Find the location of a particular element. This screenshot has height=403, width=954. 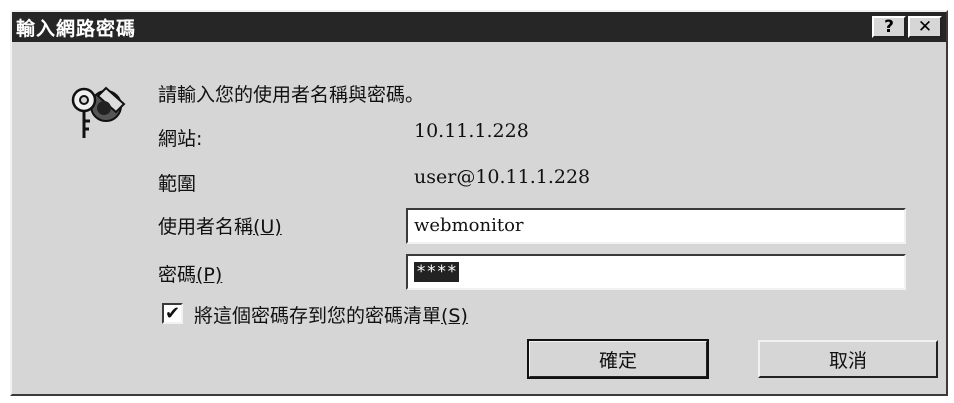

site-value: 10.11.1.228 is located at coordinates (471, 131).